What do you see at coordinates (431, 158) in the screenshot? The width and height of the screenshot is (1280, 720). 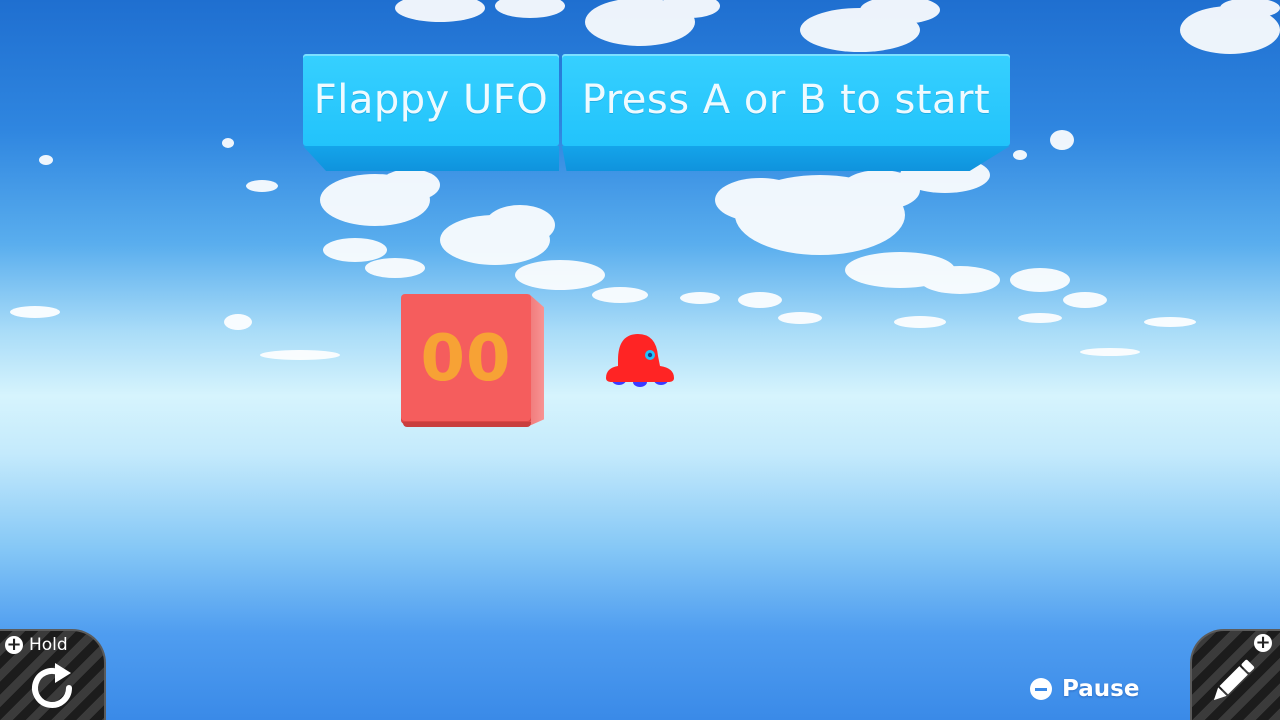 I see `game-title-panel-base` at bounding box center [431, 158].